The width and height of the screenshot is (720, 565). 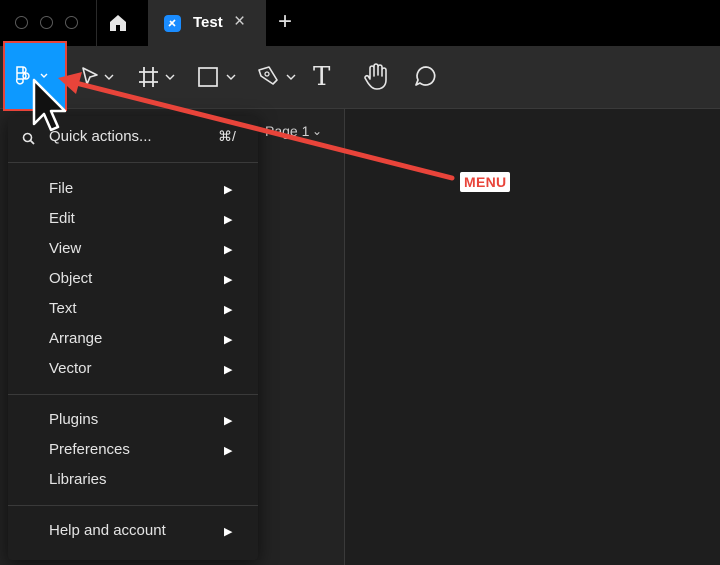 What do you see at coordinates (65, 248) in the screenshot?
I see `menu-item-label: View` at bounding box center [65, 248].